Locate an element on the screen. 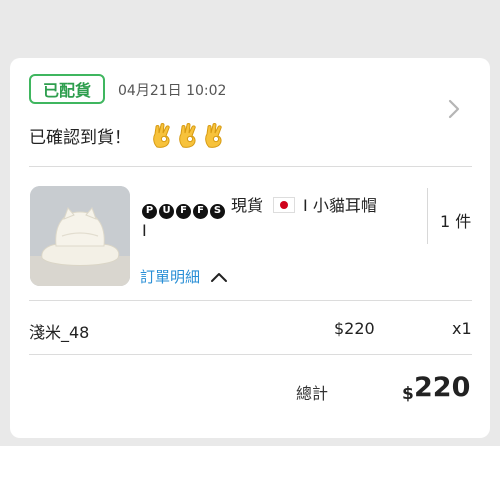  brand-logo: P U F F S is located at coordinates (183, 211).